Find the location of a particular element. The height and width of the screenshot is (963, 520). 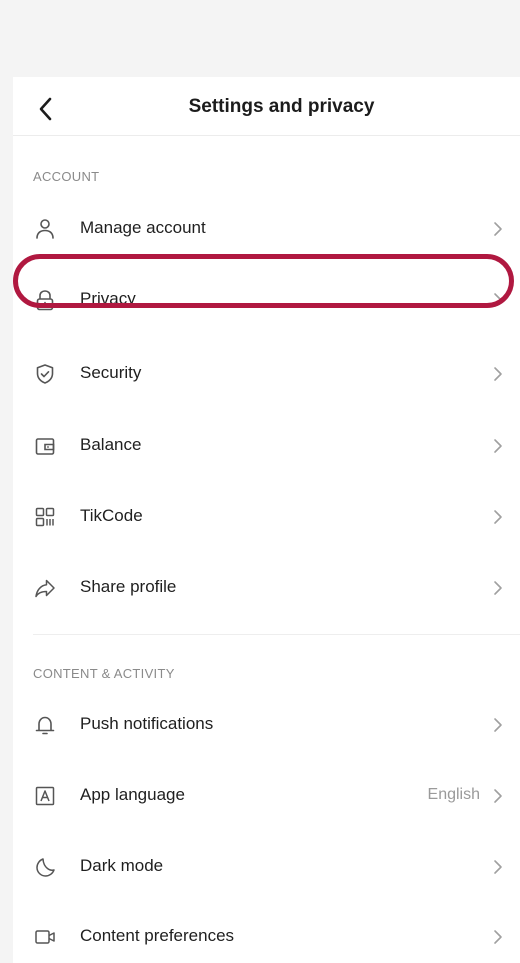

settings-item-security: Security is located at coordinates (266, 374).